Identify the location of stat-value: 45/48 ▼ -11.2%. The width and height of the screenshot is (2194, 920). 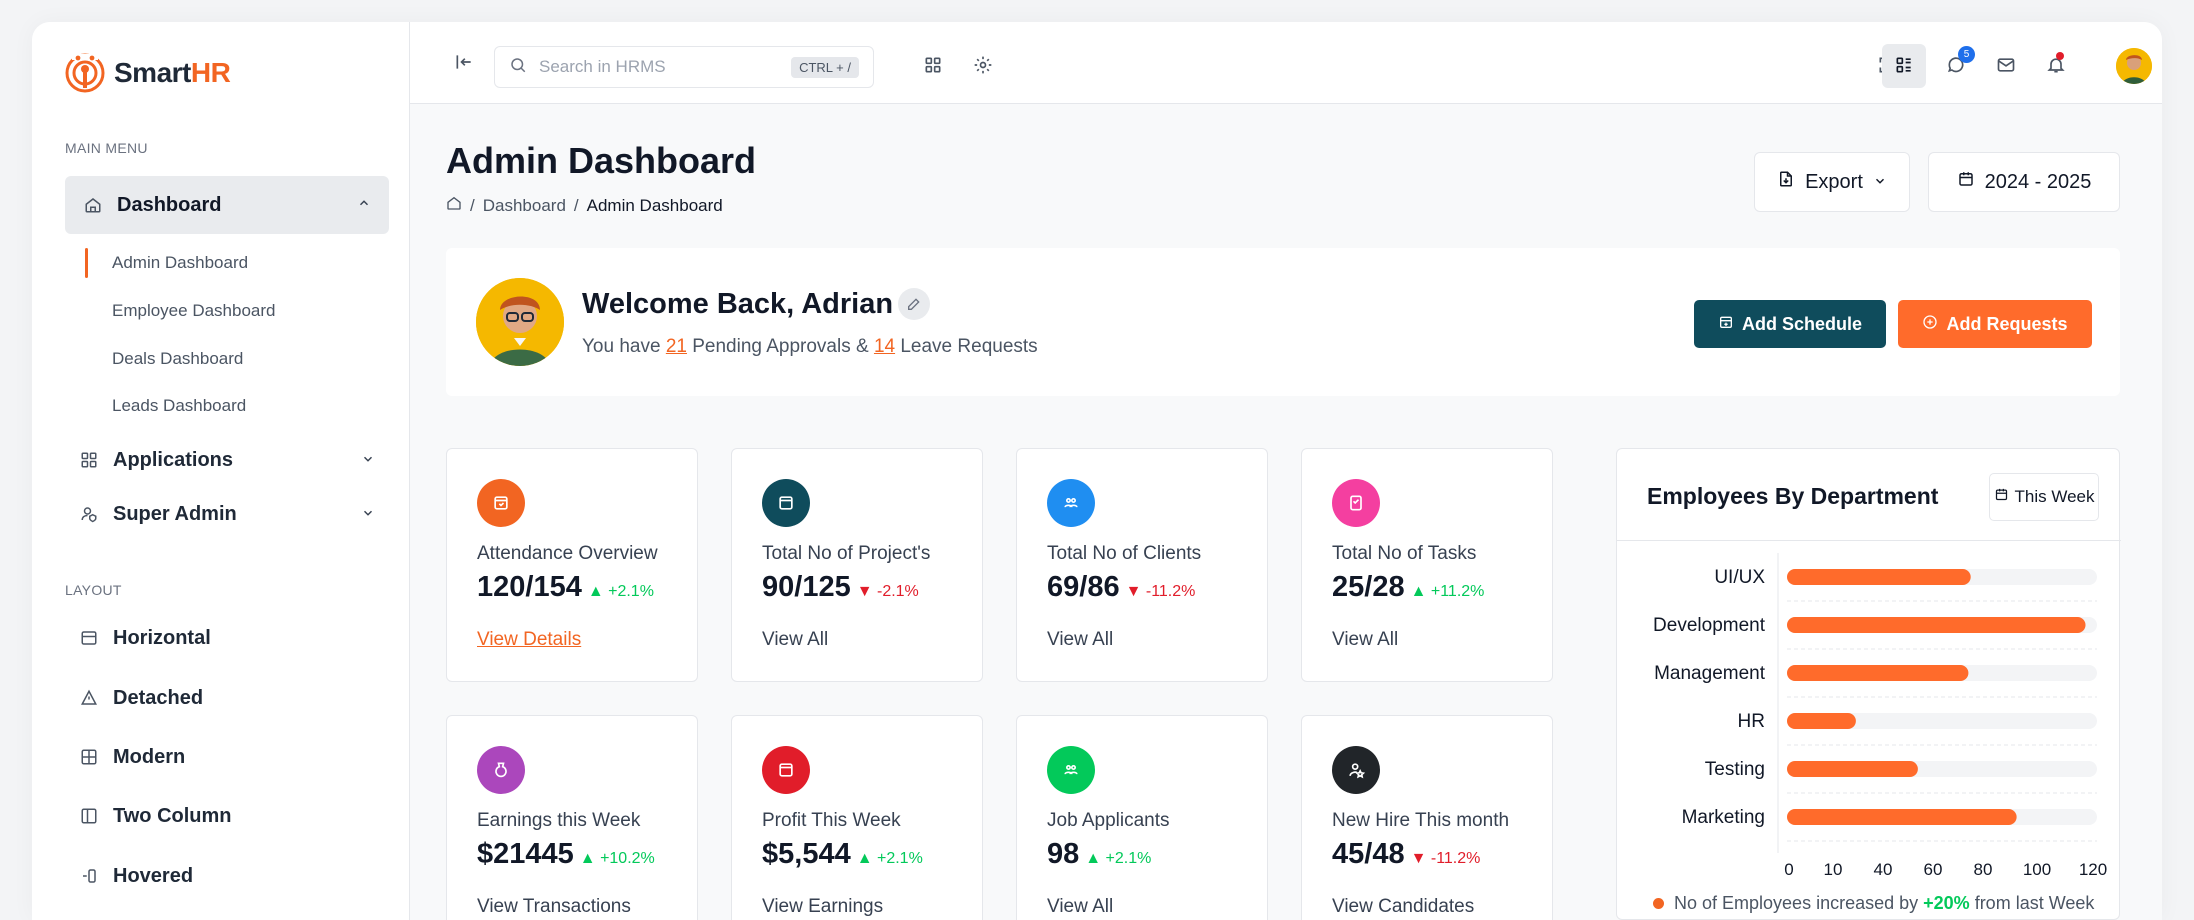
(1406, 854).